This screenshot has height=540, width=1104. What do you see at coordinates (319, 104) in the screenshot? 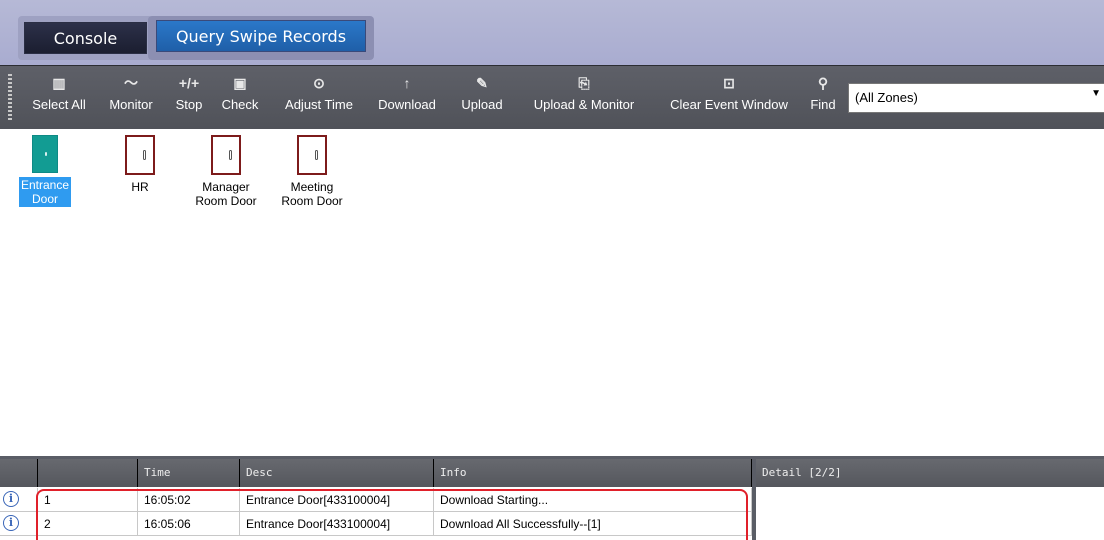
I see `adjust-time-label: Adjust Time` at bounding box center [319, 104].